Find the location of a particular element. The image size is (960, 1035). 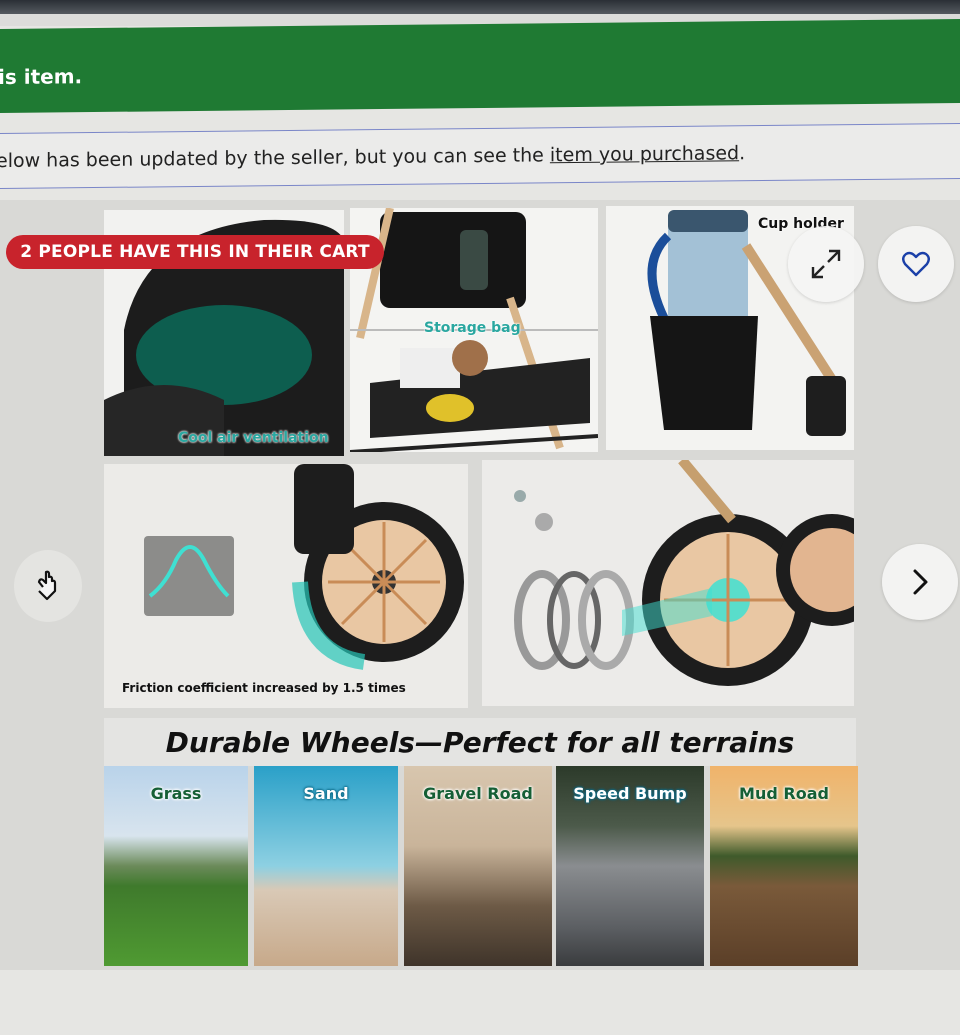

suspension-wheel-illustration is located at coordinates (304, 567).